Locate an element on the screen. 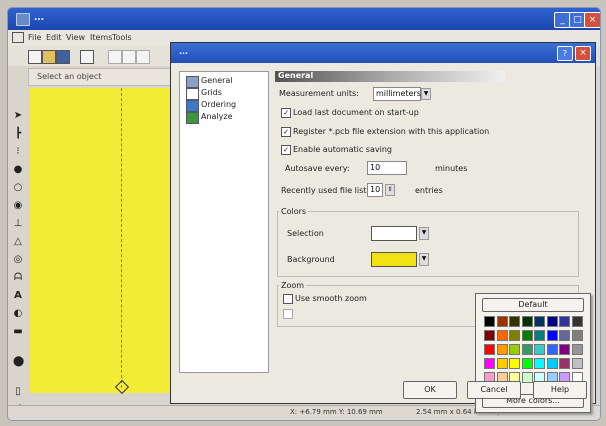 The image size is (606, 426). measure-icon: ◐ is located at coordinates (18, 314).